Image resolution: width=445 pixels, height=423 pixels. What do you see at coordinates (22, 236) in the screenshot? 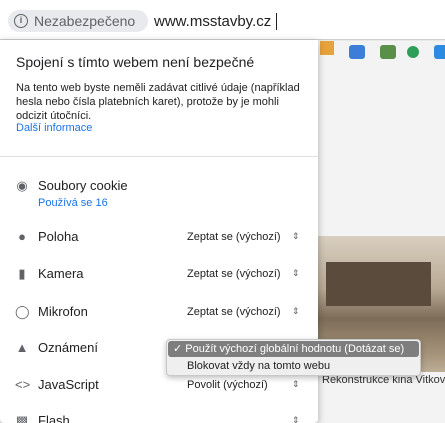
I see `location-pin-icon: ●` at bounding box center [22, 236].